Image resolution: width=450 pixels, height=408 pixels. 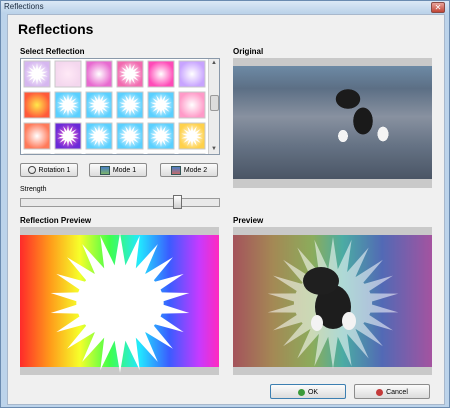 What do you see at coordinates (56, 220) in the screenshot?
I see `reflection-preview-label: Reflection Preview` at bounding box center [56, 220].